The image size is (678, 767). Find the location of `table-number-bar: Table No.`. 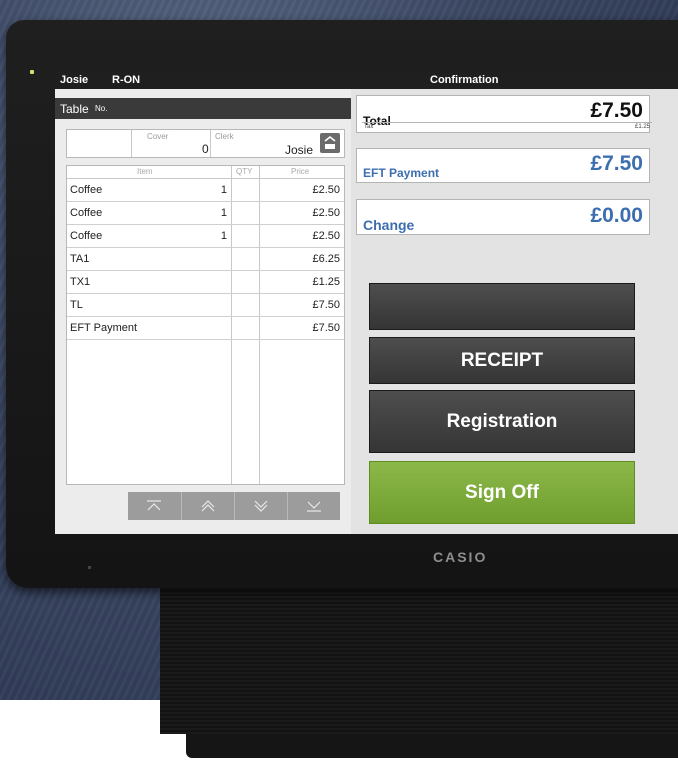

table-number-bar: Table No. is located at coordinates (203, 108).